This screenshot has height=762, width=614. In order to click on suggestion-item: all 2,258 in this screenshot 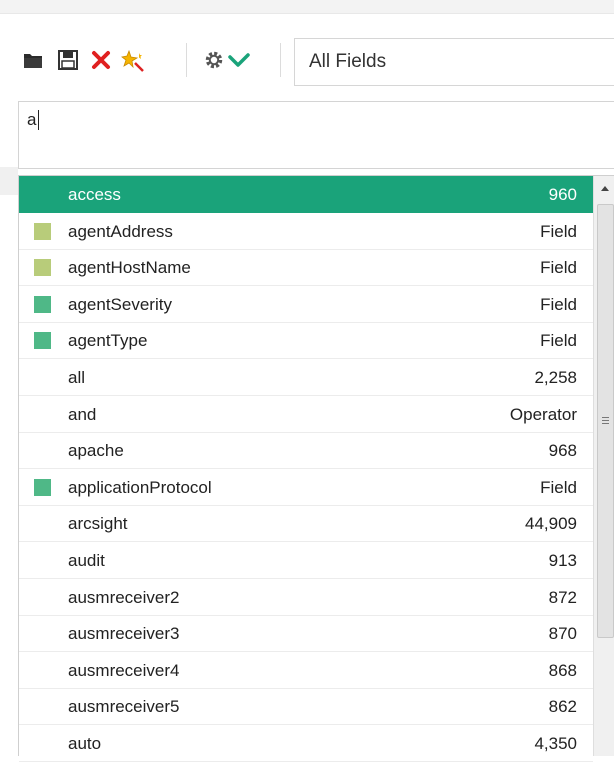, I will do `click(306, 377)`.